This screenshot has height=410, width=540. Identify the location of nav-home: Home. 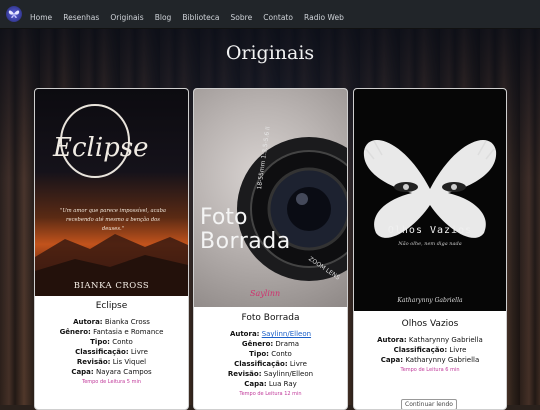
(41, 17).